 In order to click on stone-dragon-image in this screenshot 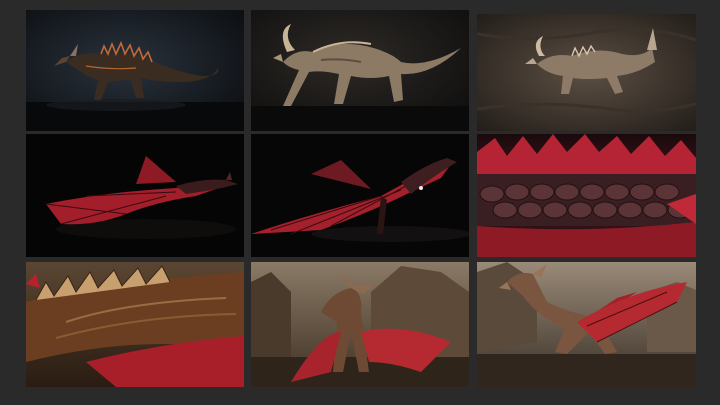, I will do `click(360, 70)`.